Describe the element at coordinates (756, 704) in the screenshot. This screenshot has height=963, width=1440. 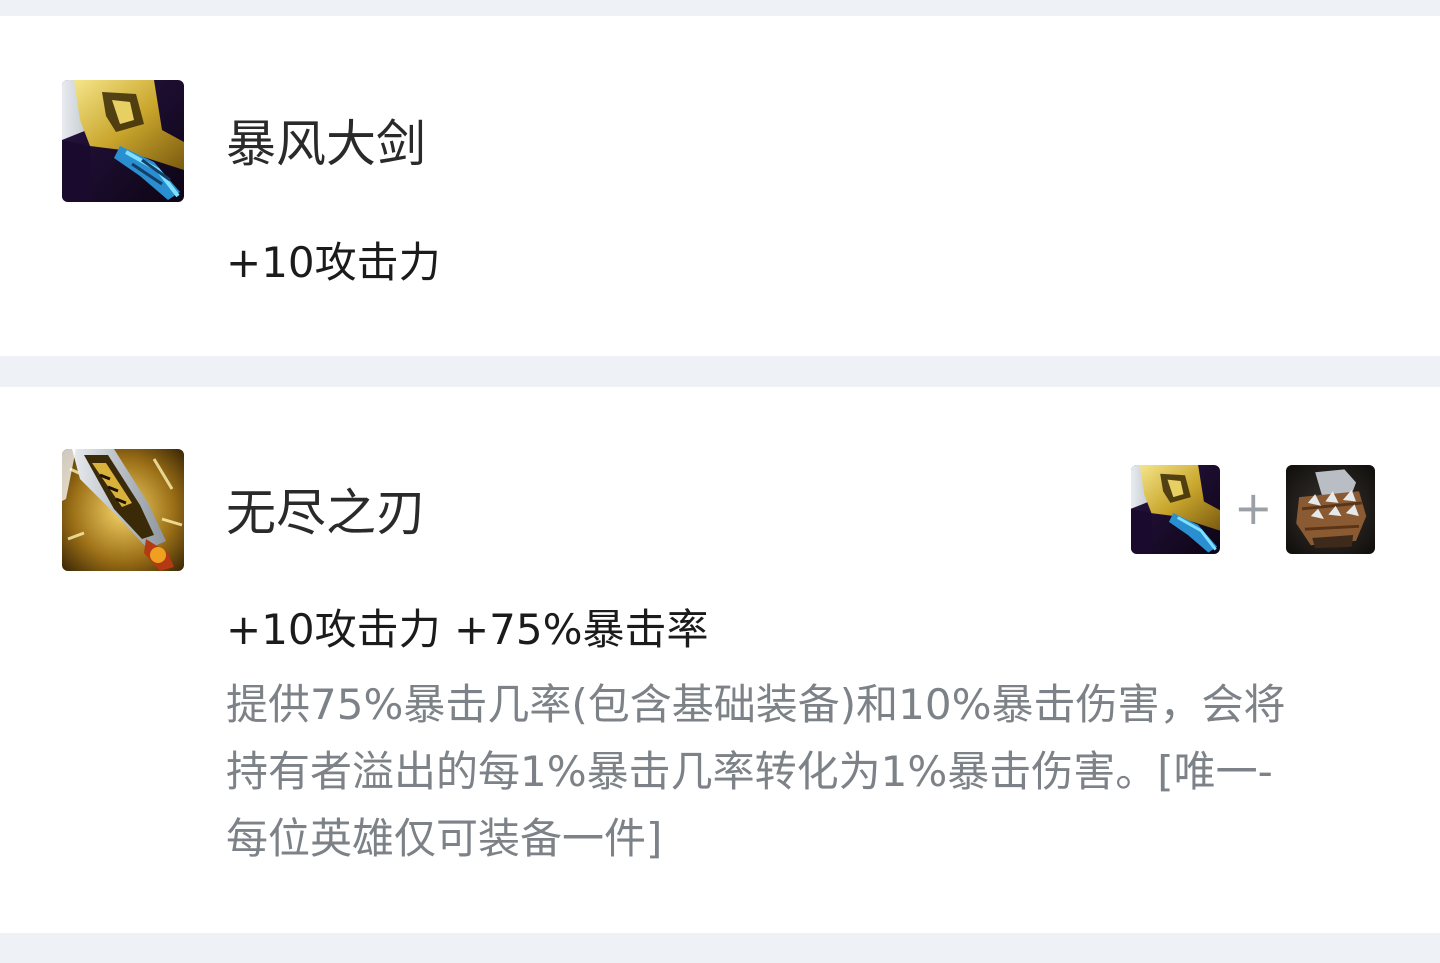
I see `description-line: 提供75%暴击几率(包含基础装备)和10%暴击伤害，会将` at that location.